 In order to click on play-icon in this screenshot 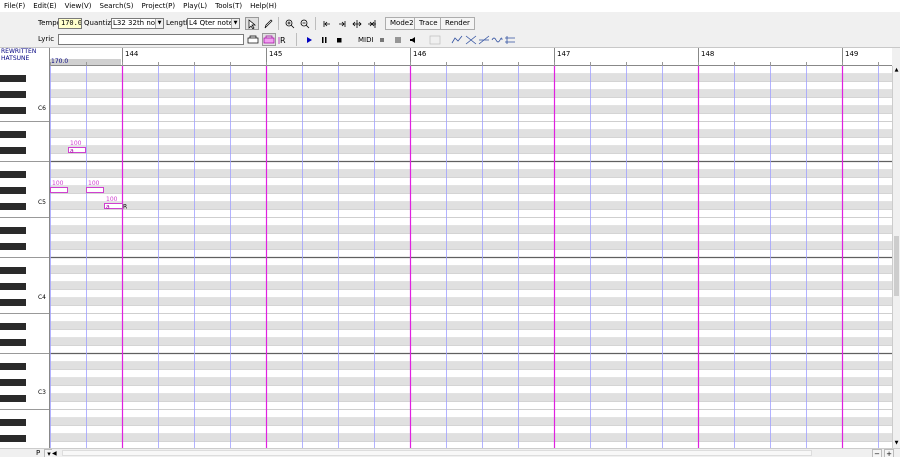, I will do `click(309, 39)`.